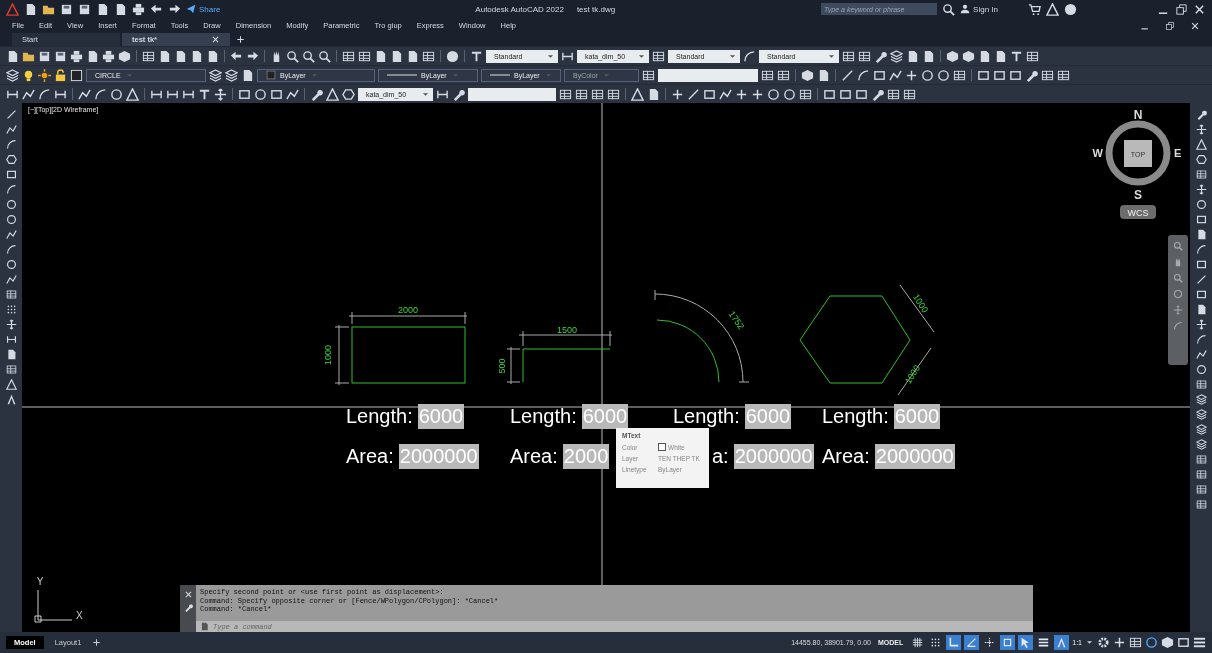  I want to click on selection-toggle, so click(1026, 642).